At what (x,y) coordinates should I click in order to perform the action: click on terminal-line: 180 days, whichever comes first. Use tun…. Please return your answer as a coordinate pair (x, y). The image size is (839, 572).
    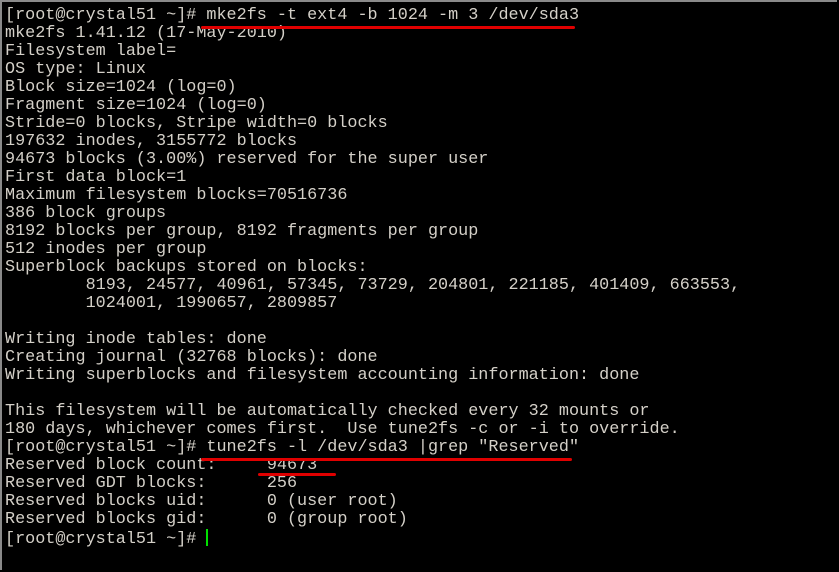
    Looking at the image, I should click on (342, 429).